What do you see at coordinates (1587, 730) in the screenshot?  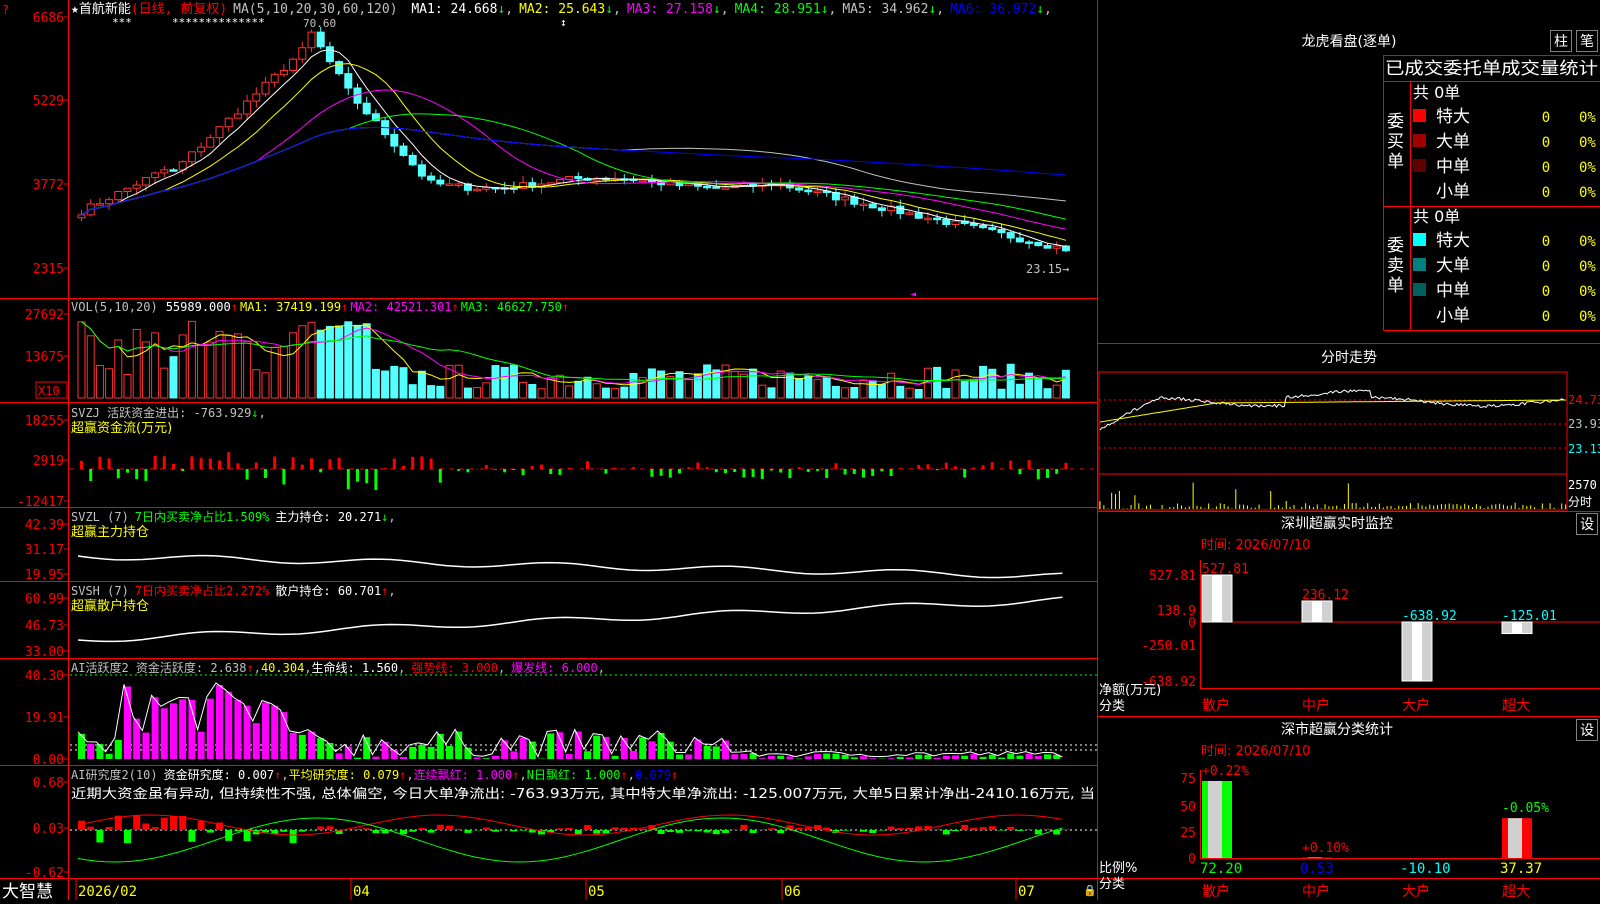 I see `sz-stats-settings-button: 设` at bounding box center [1587, 730].